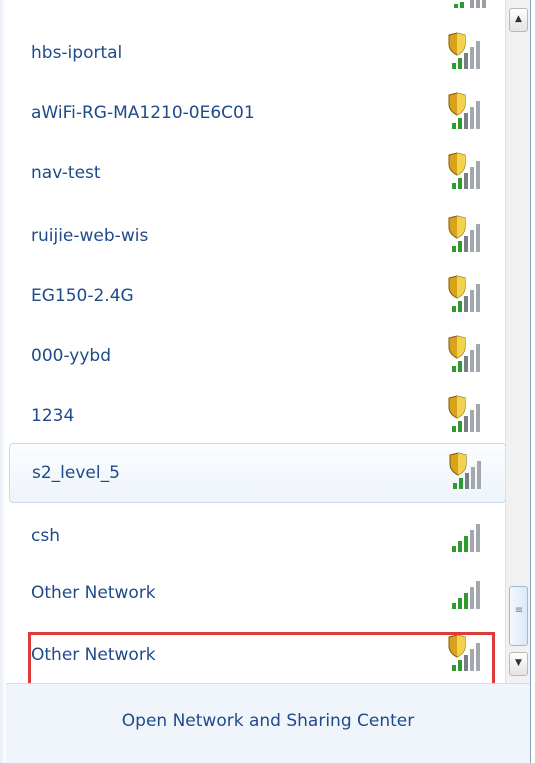 This screenshot has height=763, width=535. Describe the element at coordinates (143, 113) in the screenshot. I see `network-name: aWiFi-RG-MA1210-0E6C01` at that location.